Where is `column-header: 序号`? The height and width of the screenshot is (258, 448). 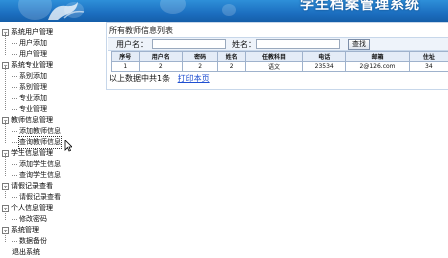
column-header: 序号 is located at coordinates (126, 57).